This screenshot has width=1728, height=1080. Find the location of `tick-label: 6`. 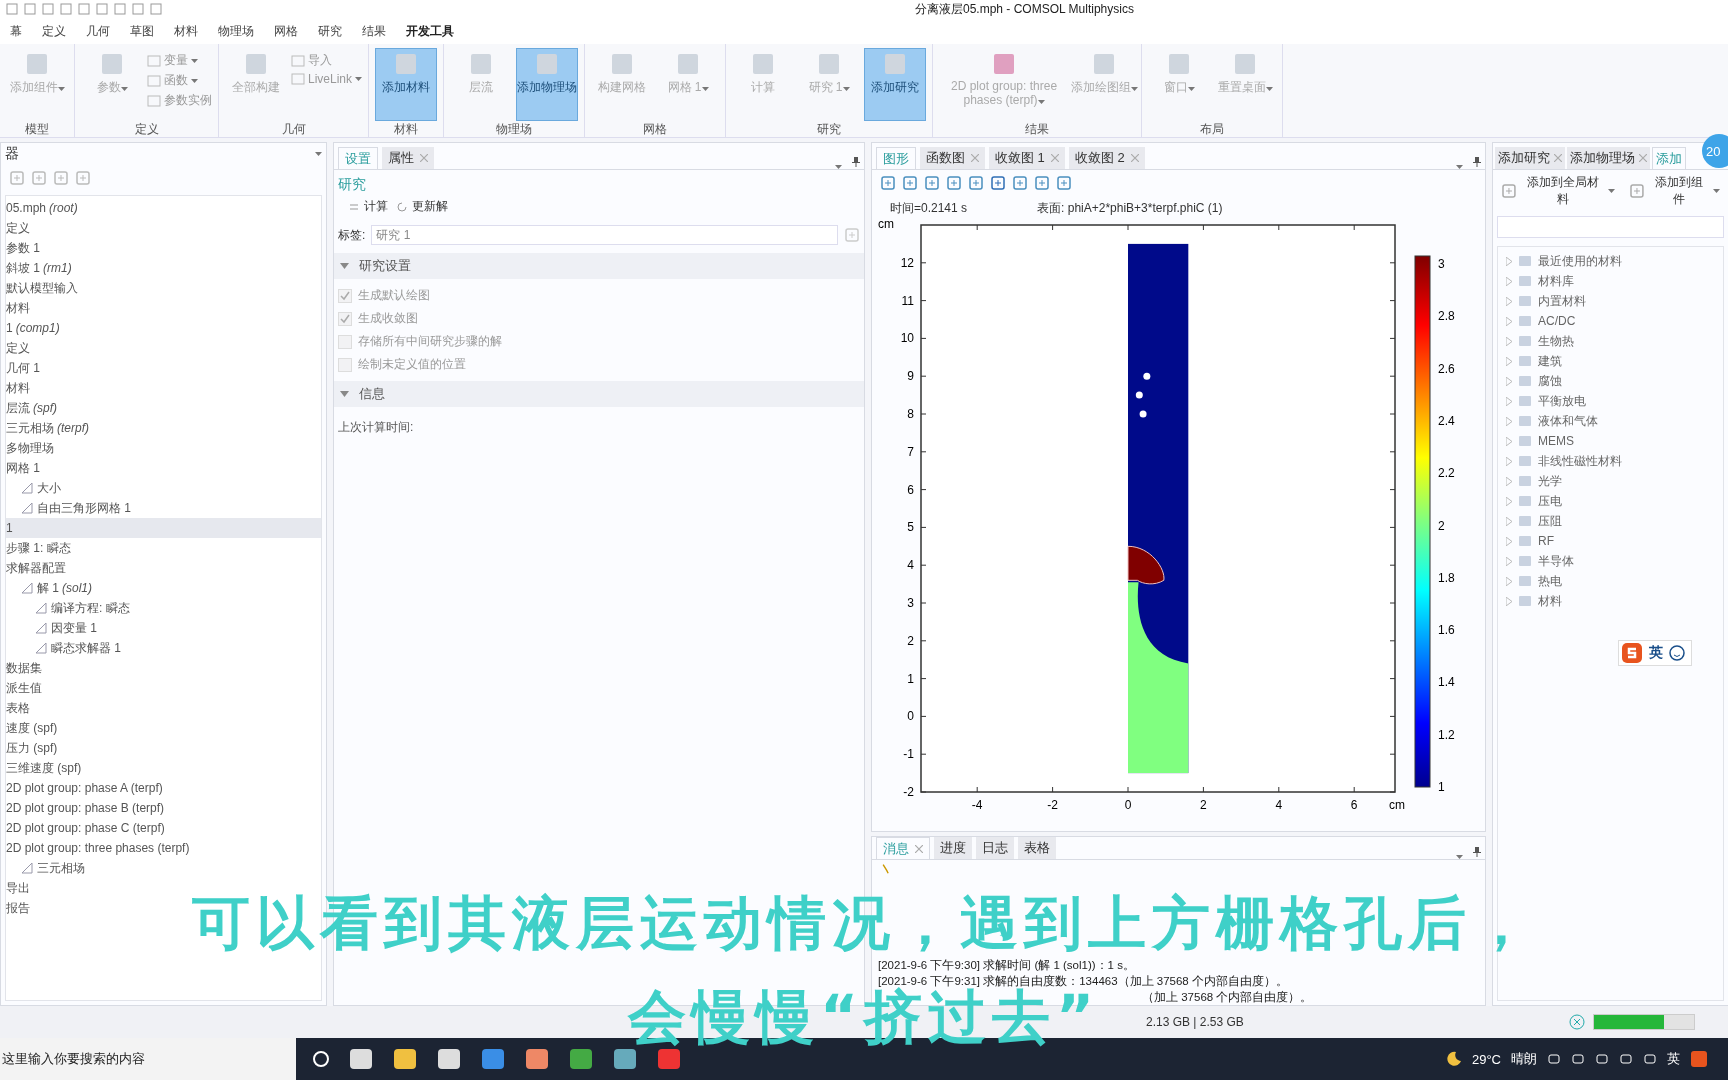

tick-label: 6 is located at coordinates (1354, 805).